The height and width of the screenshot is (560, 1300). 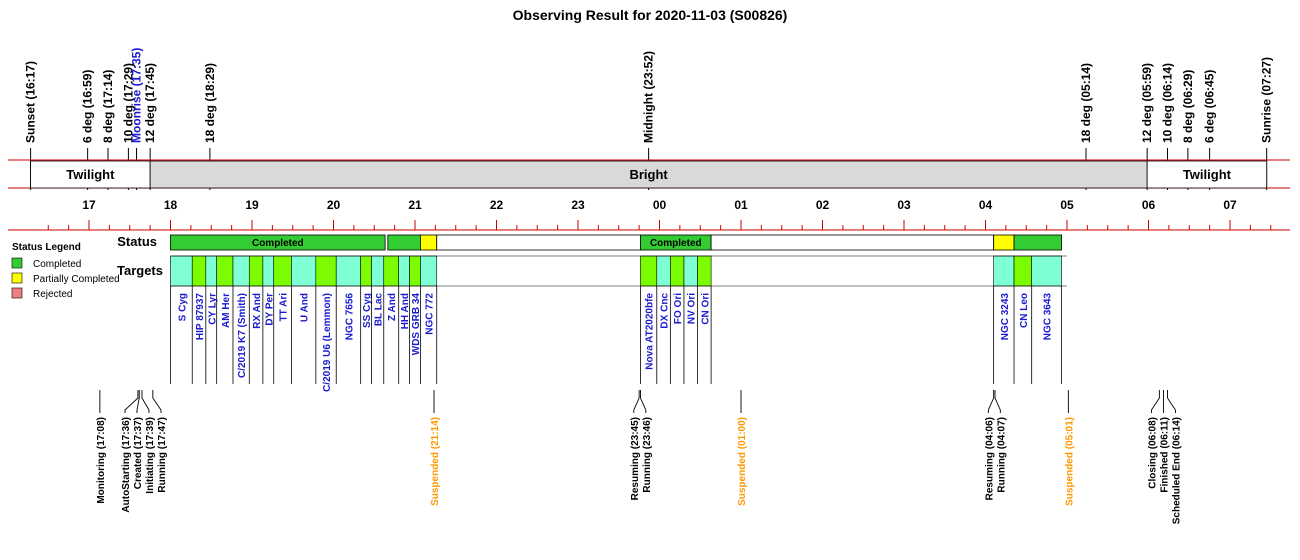 I want to click on sun-event-sunrise-07-27: Sunrise (07:27), so click(x=1267, y=100).